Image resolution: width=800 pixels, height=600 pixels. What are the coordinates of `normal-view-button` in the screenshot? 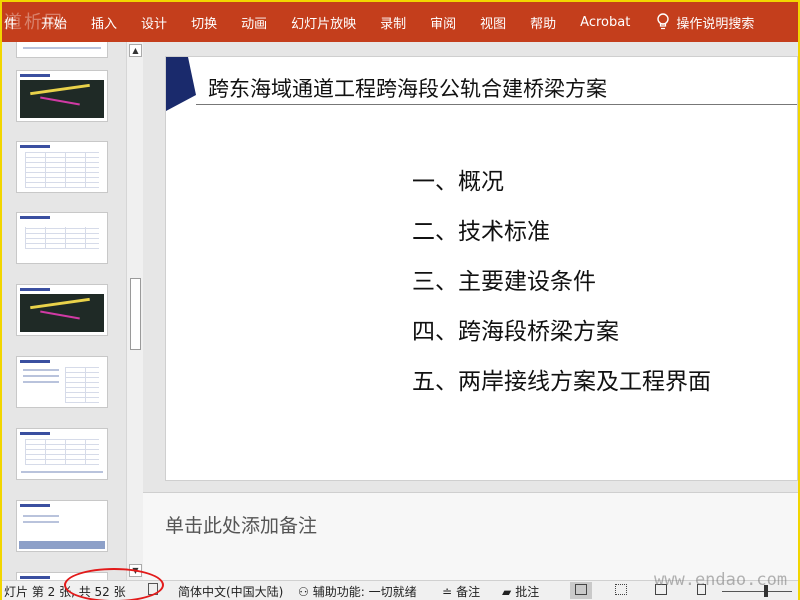 It's located at (581, 590).